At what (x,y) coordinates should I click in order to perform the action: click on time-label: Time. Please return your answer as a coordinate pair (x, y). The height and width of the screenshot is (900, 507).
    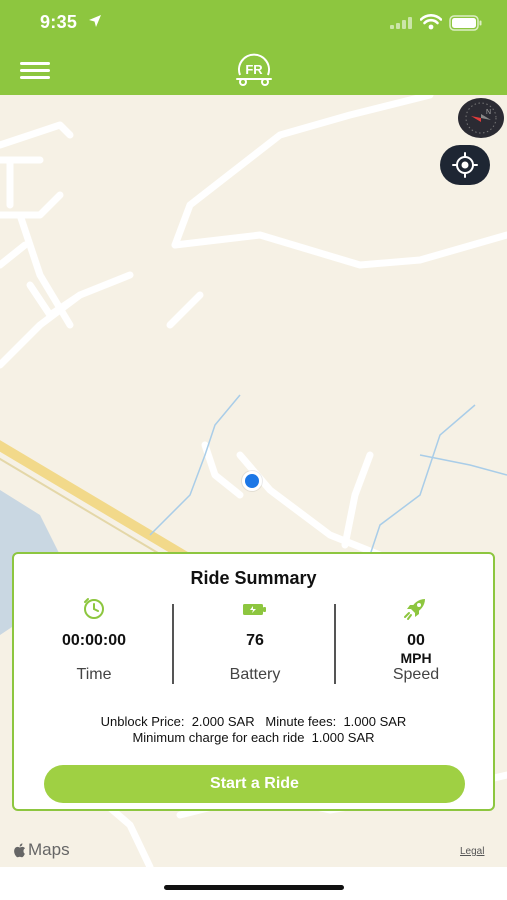
    Looking at the image, I should click on (94, 674).